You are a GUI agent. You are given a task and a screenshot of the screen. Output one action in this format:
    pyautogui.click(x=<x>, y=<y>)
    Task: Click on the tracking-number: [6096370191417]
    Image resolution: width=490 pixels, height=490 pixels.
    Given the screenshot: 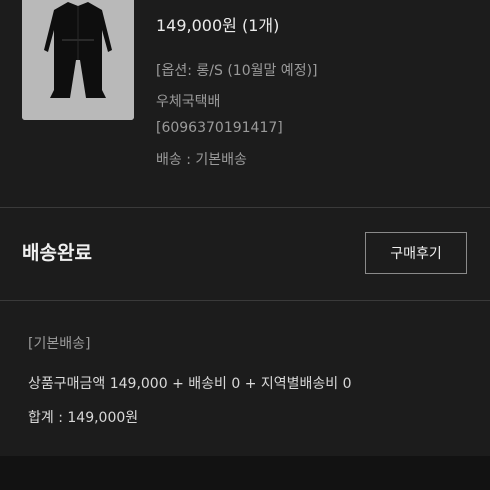 What is the action you would take?
    pyautogui.click(x=219, y=128)
    